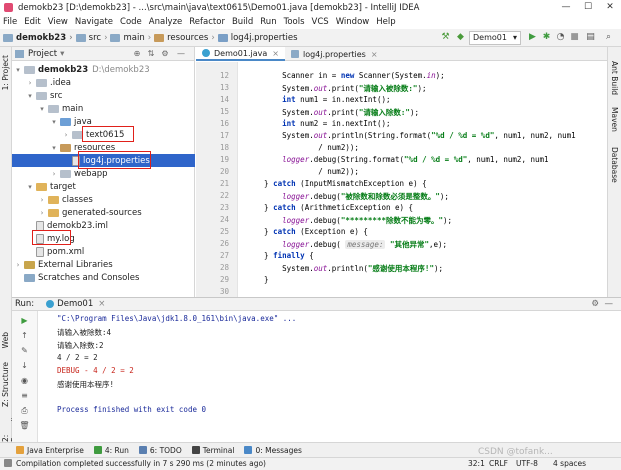  Describe the element at coordinates (385, 22) in the screenshot. I see `menu-help: Help` at that location.